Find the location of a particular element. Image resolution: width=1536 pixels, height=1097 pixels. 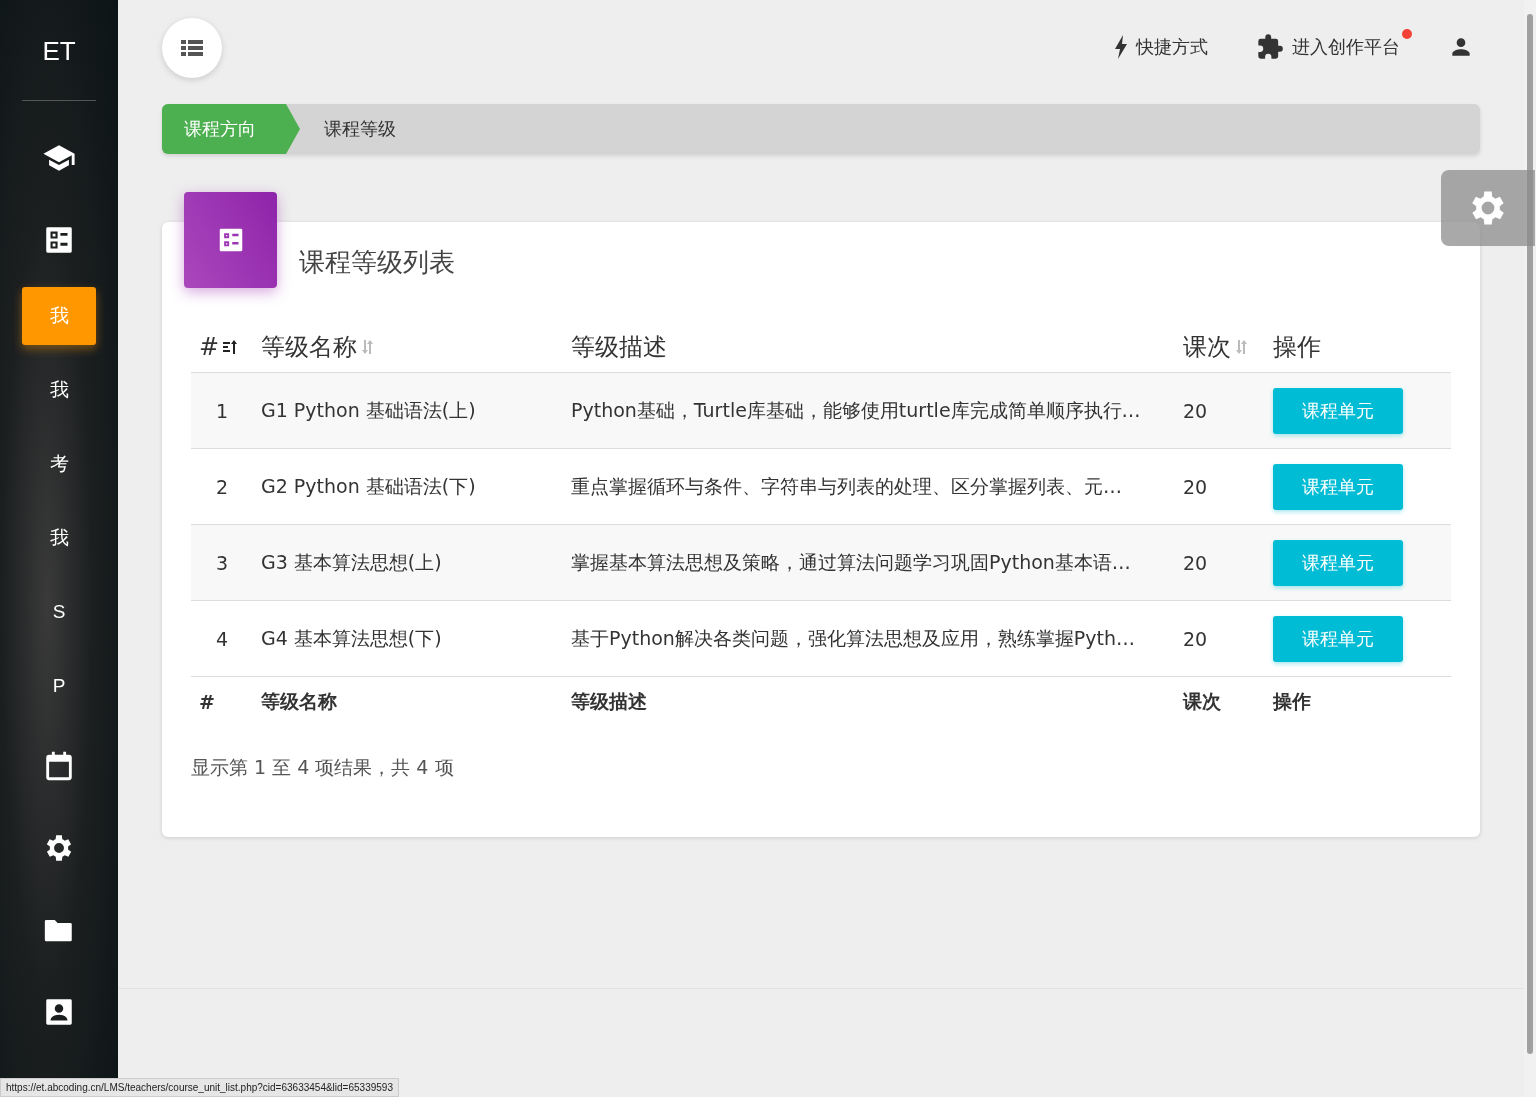

column-footer: 等级名称 is located at coordinates (408, 701).